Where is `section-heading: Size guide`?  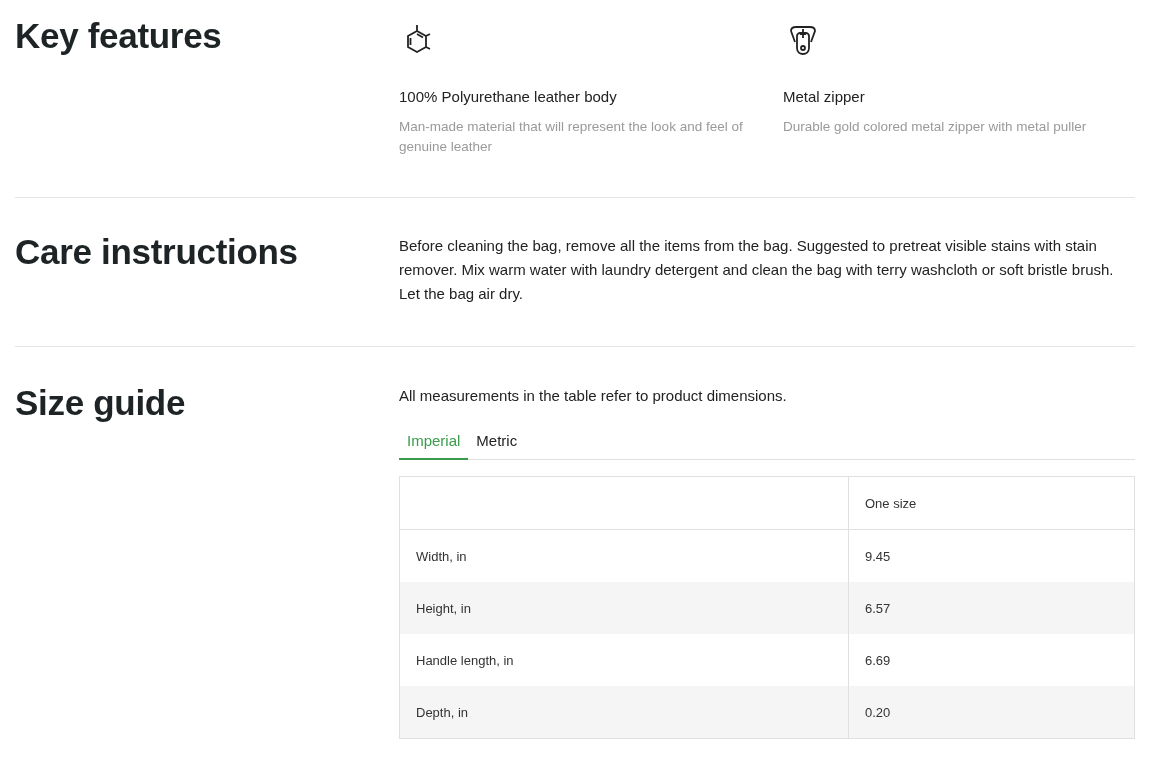
section-heading: Size guide is located at coordinates (101, 403).